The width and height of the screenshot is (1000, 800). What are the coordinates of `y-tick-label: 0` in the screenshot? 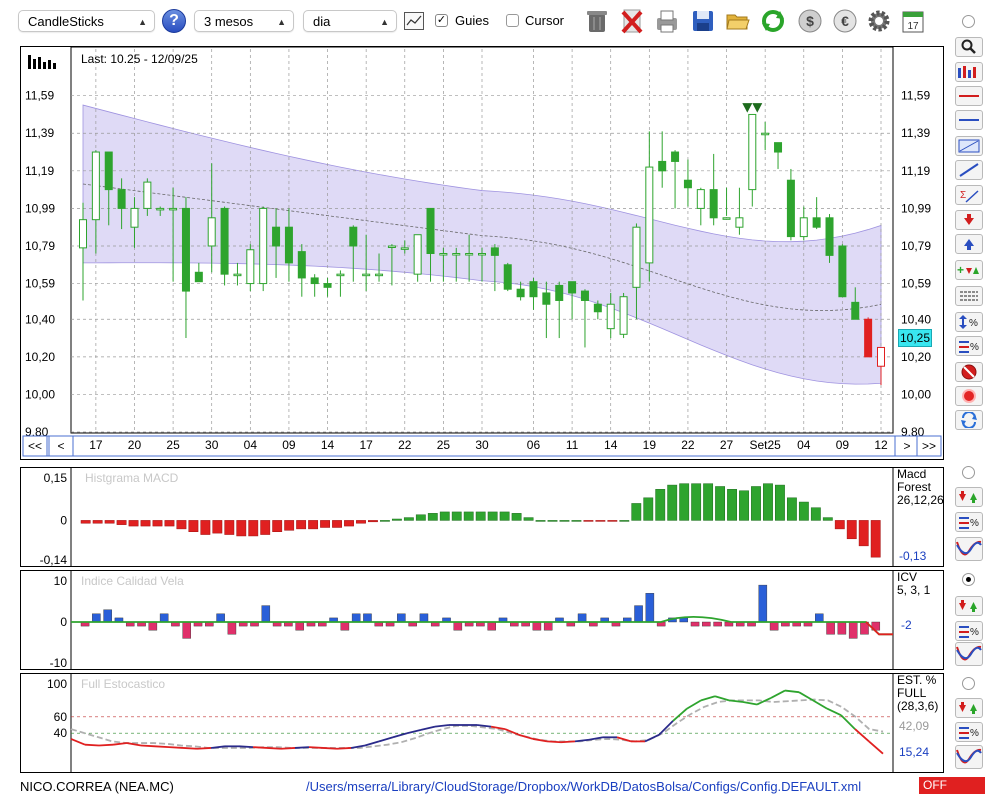 It's located at (63, 520).